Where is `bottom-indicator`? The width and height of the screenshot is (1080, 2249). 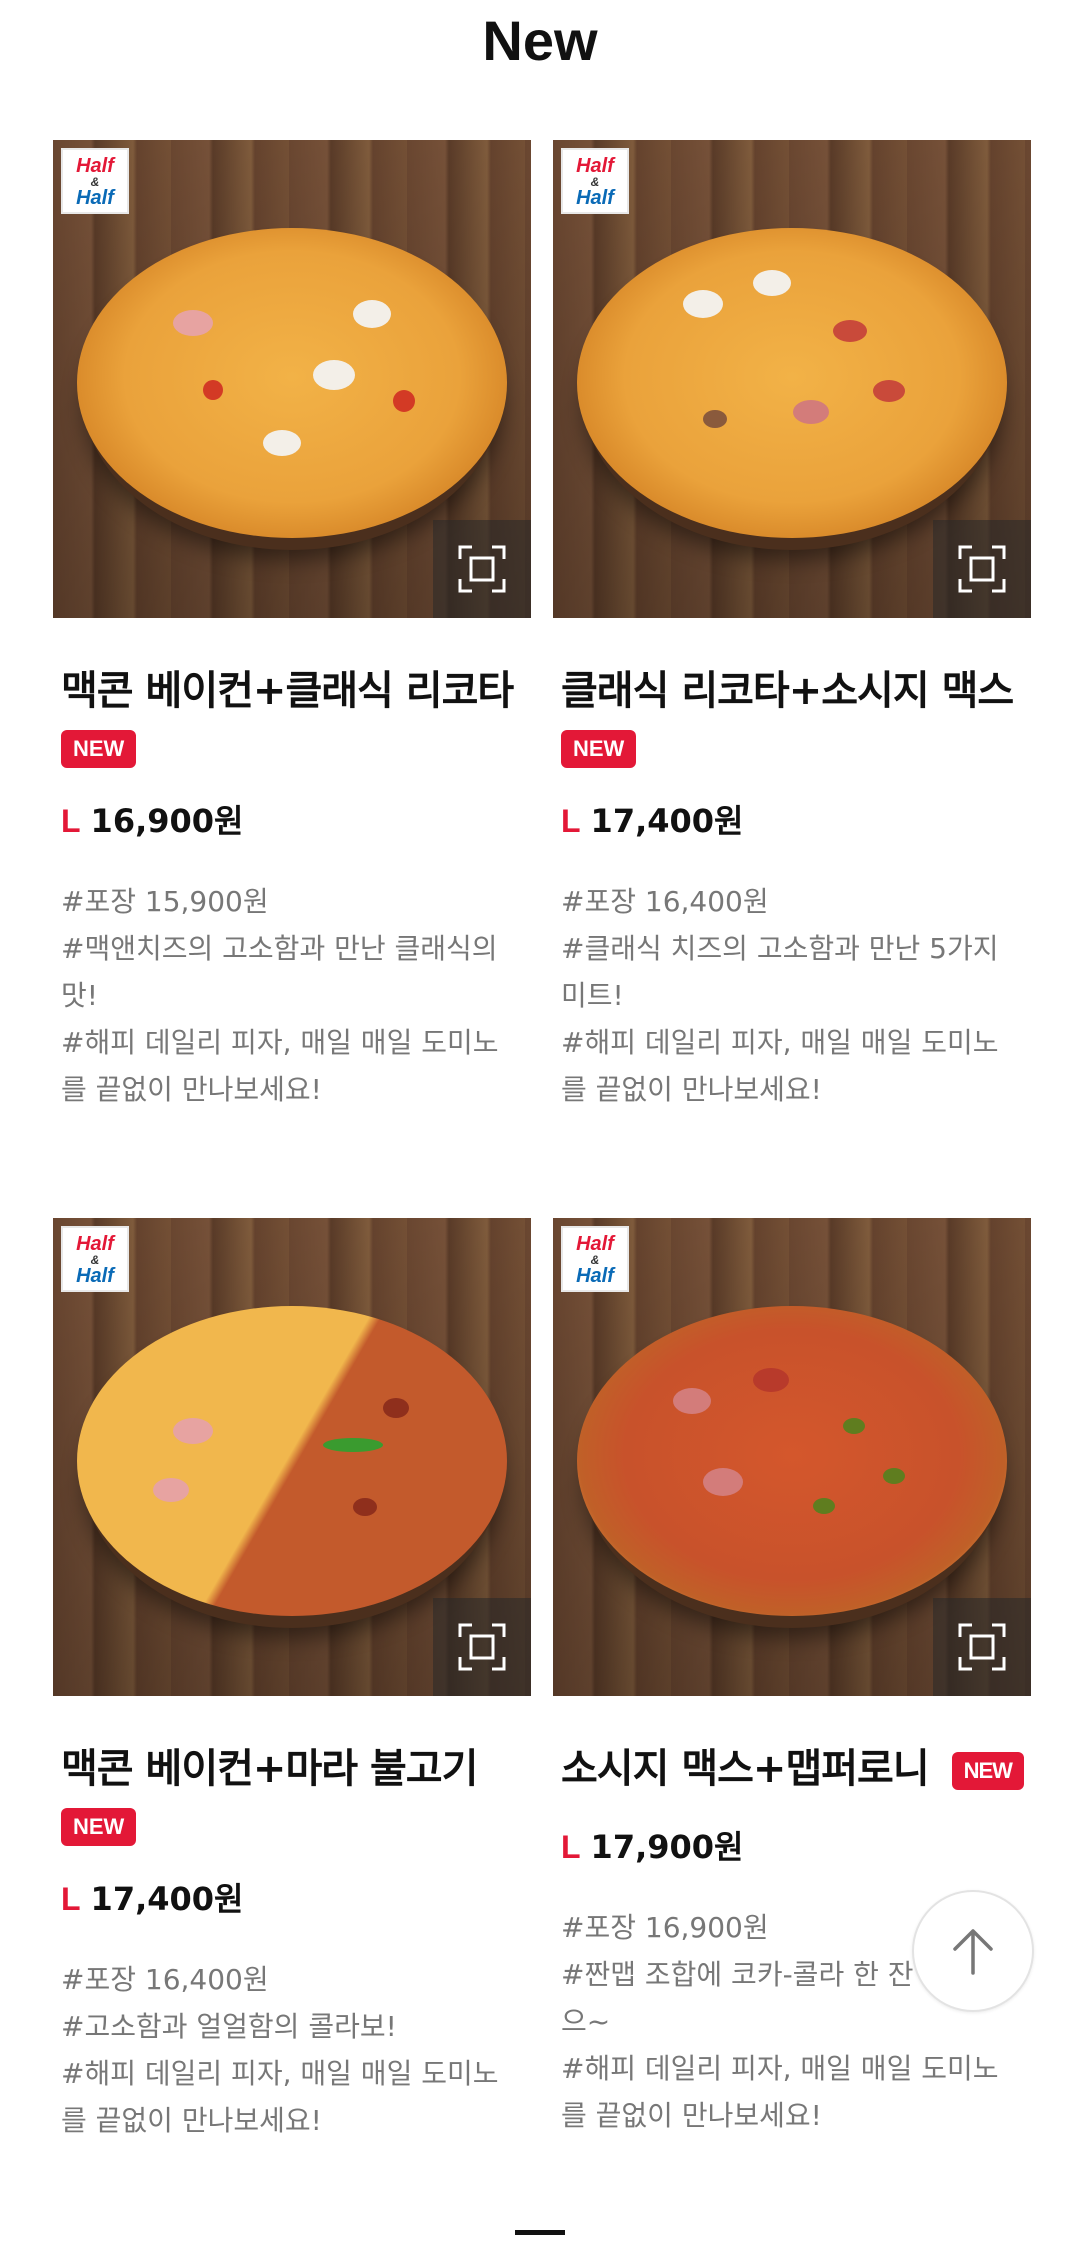 bottom-indicator is located at coordinates (540, 2232).